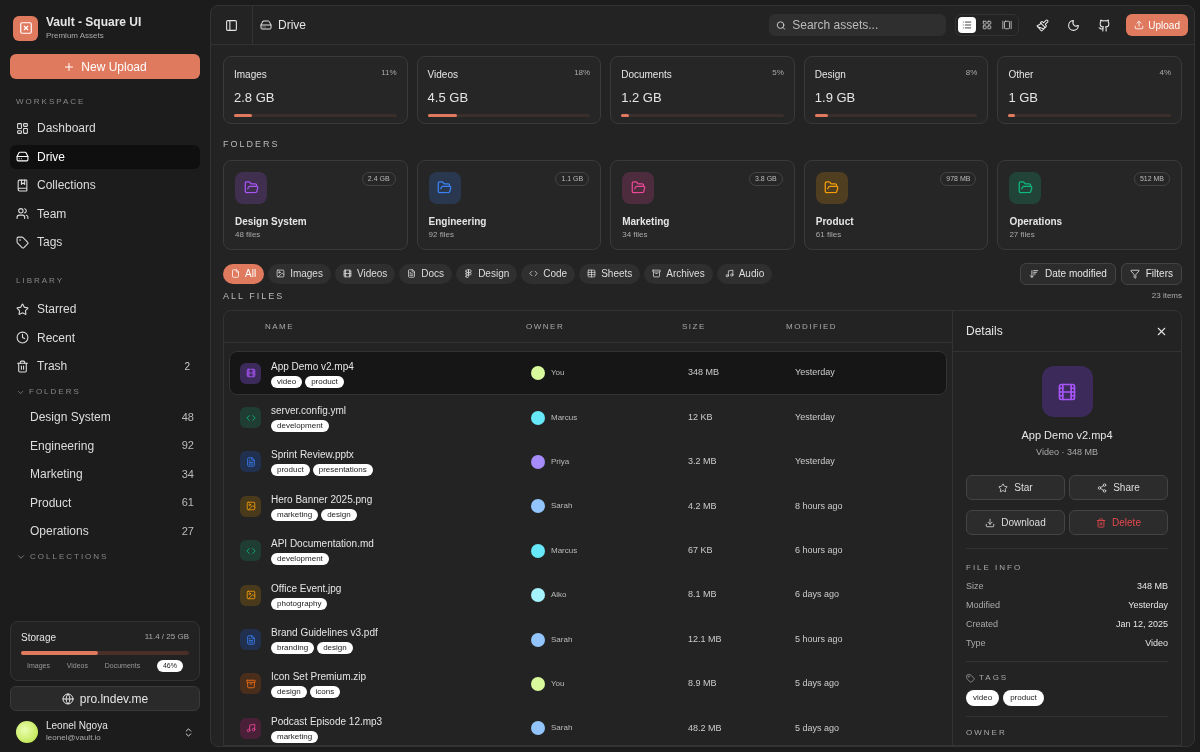  What do you see at coordinates (987, 25) in the screenshot?
I see `grid-view-icon` at bounding box center [987, 25].